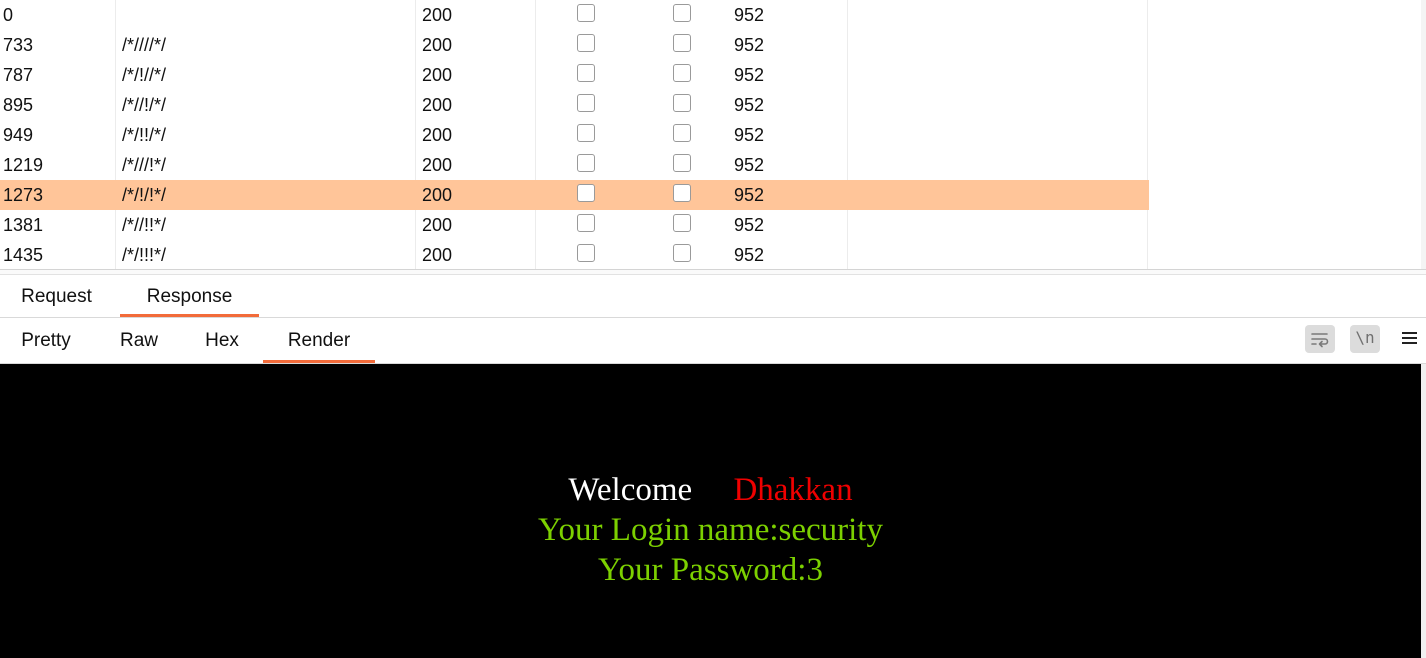  What do you see at coordinates (144, 75) in the screenshot?
I see `payload-cell: /*/!//*/` at bounding box center [144, 75].